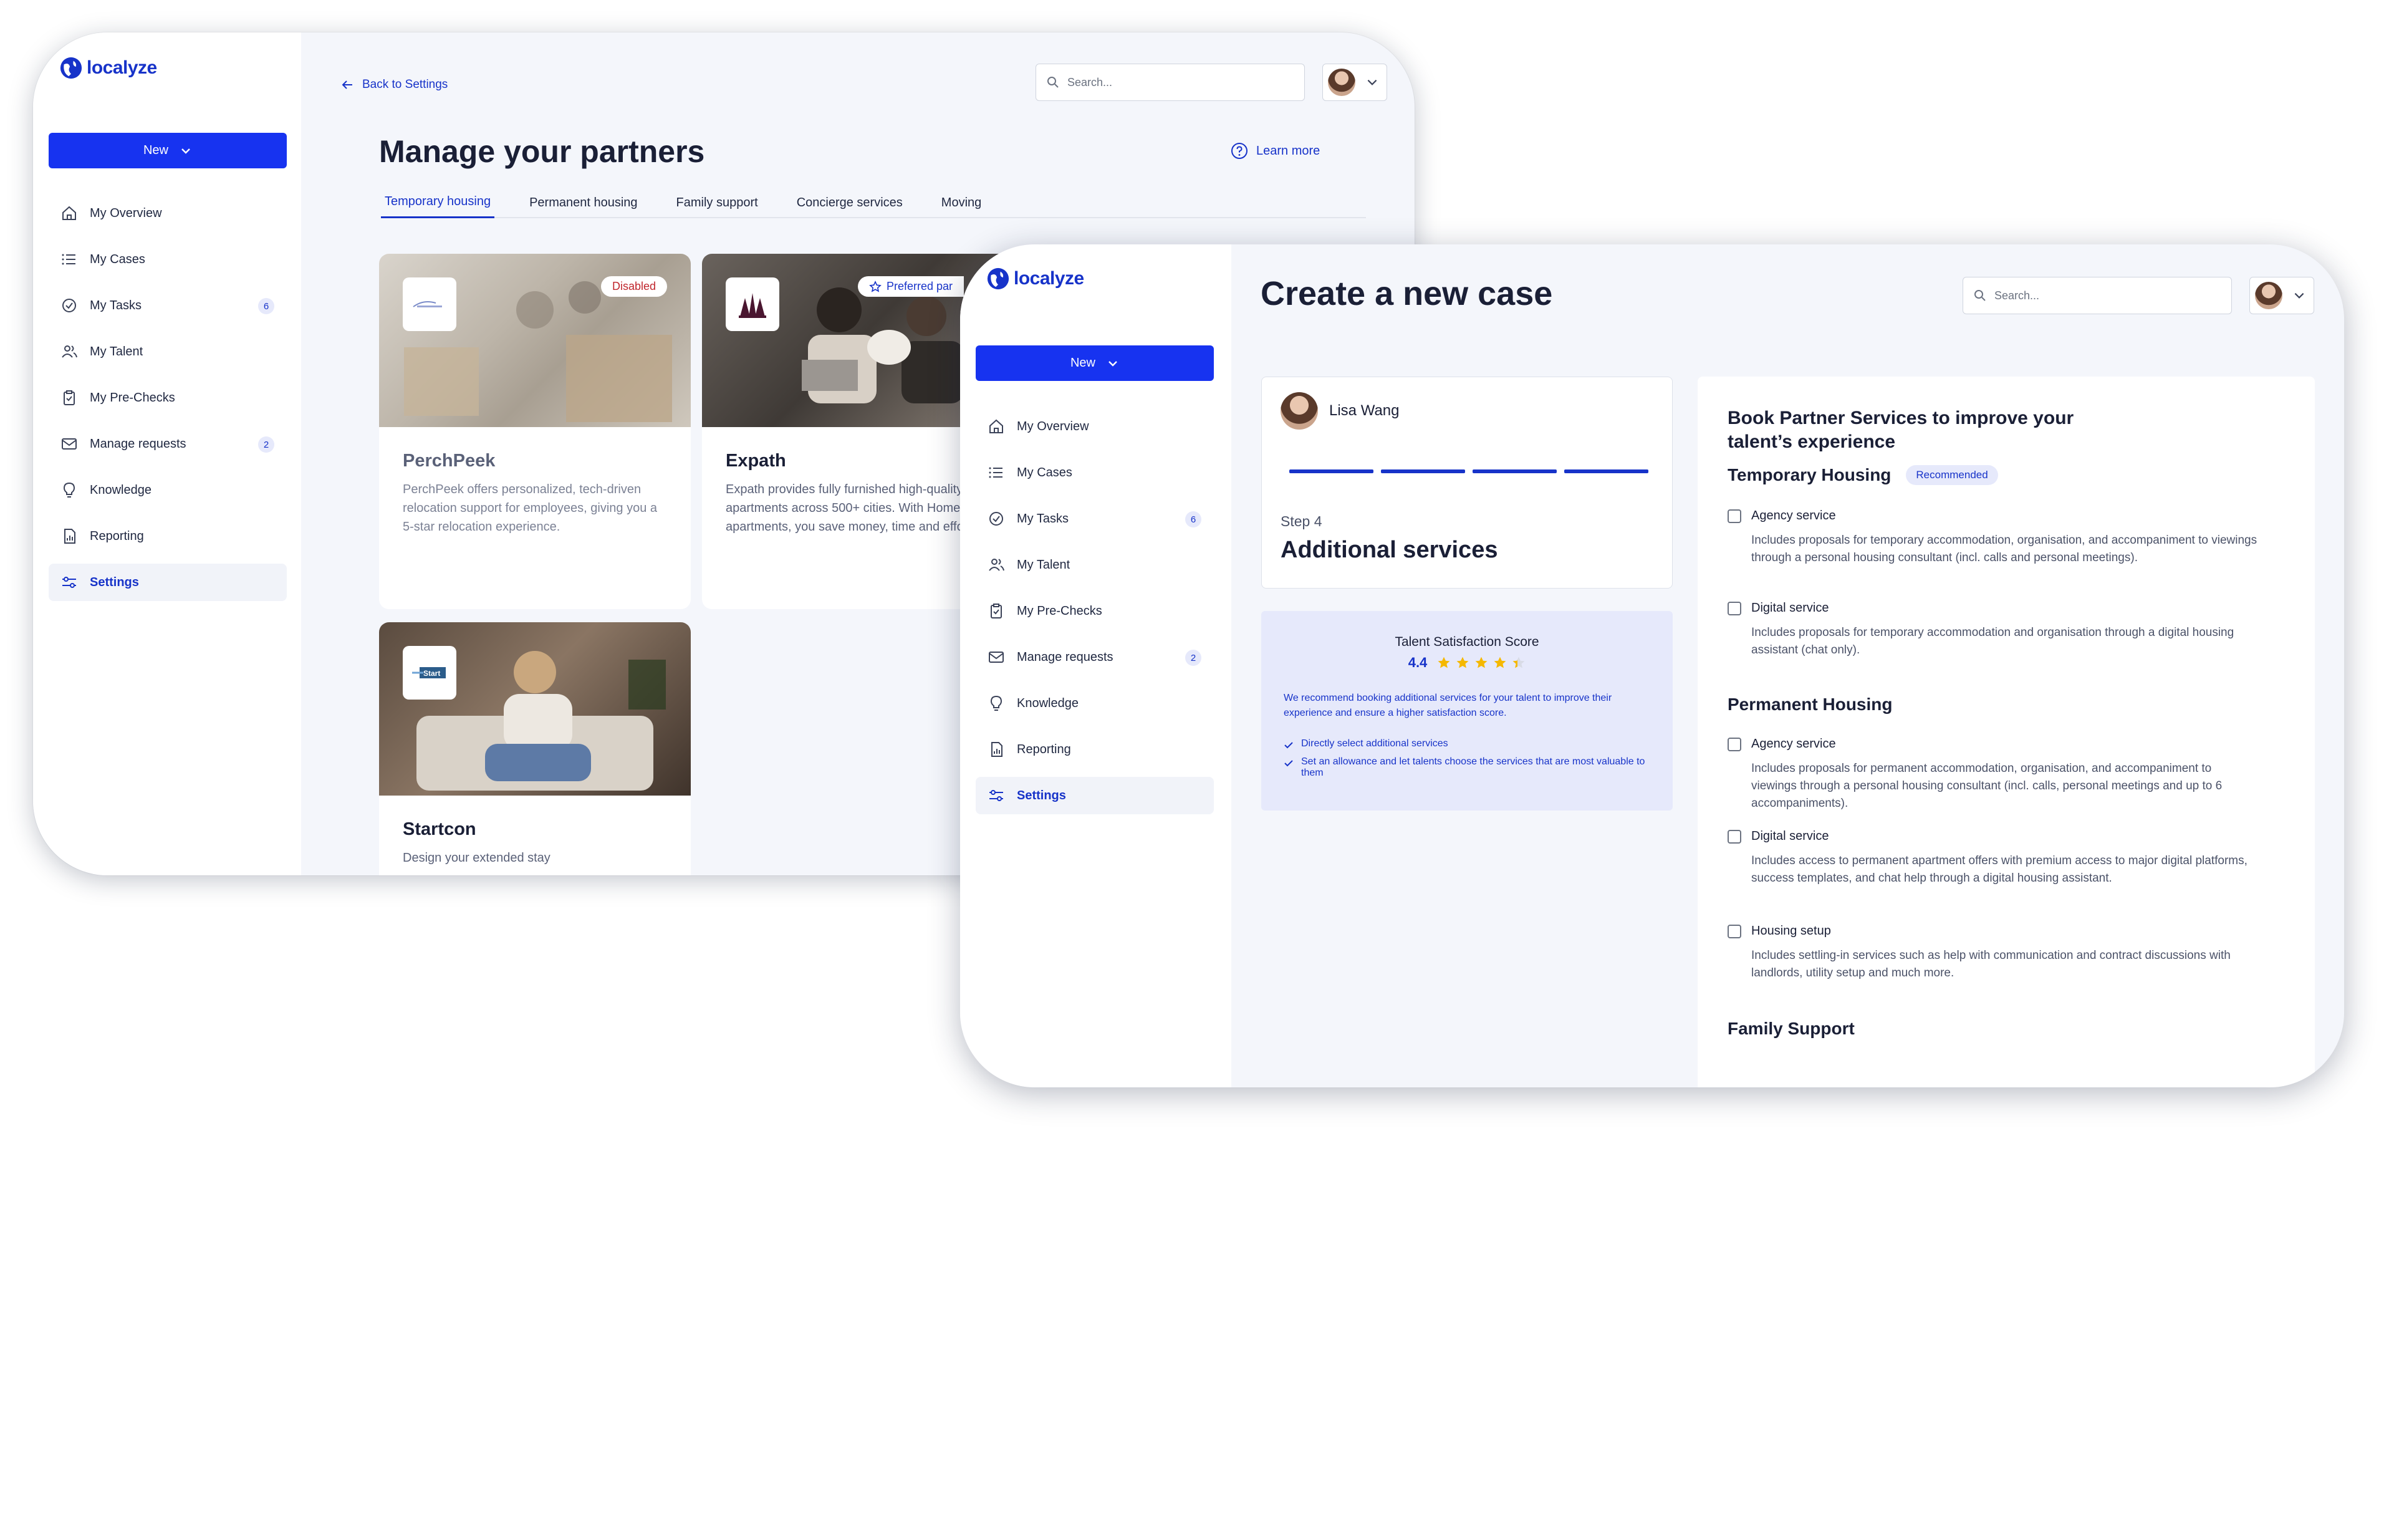 The height and width of the screenshot is (1540, 2394). Describe the element at coordinates (996, 611) in the screenshot. I see `clipboard-icon` at that location.